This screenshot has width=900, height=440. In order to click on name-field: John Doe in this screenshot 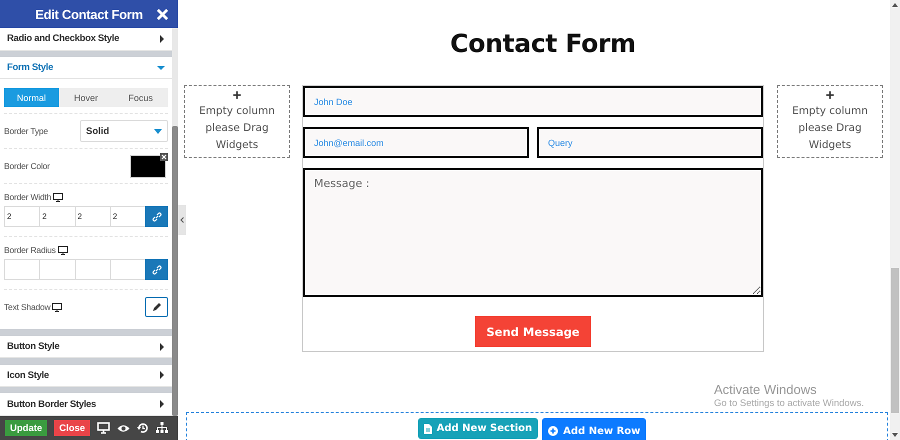, I will do `click(533, 101)`.